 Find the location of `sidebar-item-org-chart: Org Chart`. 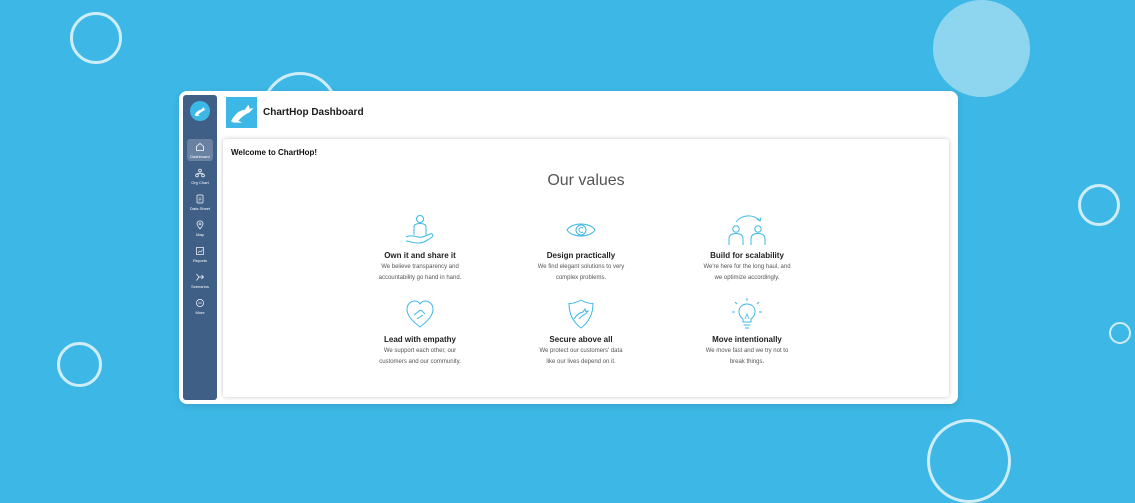

sidebar-item-org-chart: Org Chart is located at coordinates (200, 176).